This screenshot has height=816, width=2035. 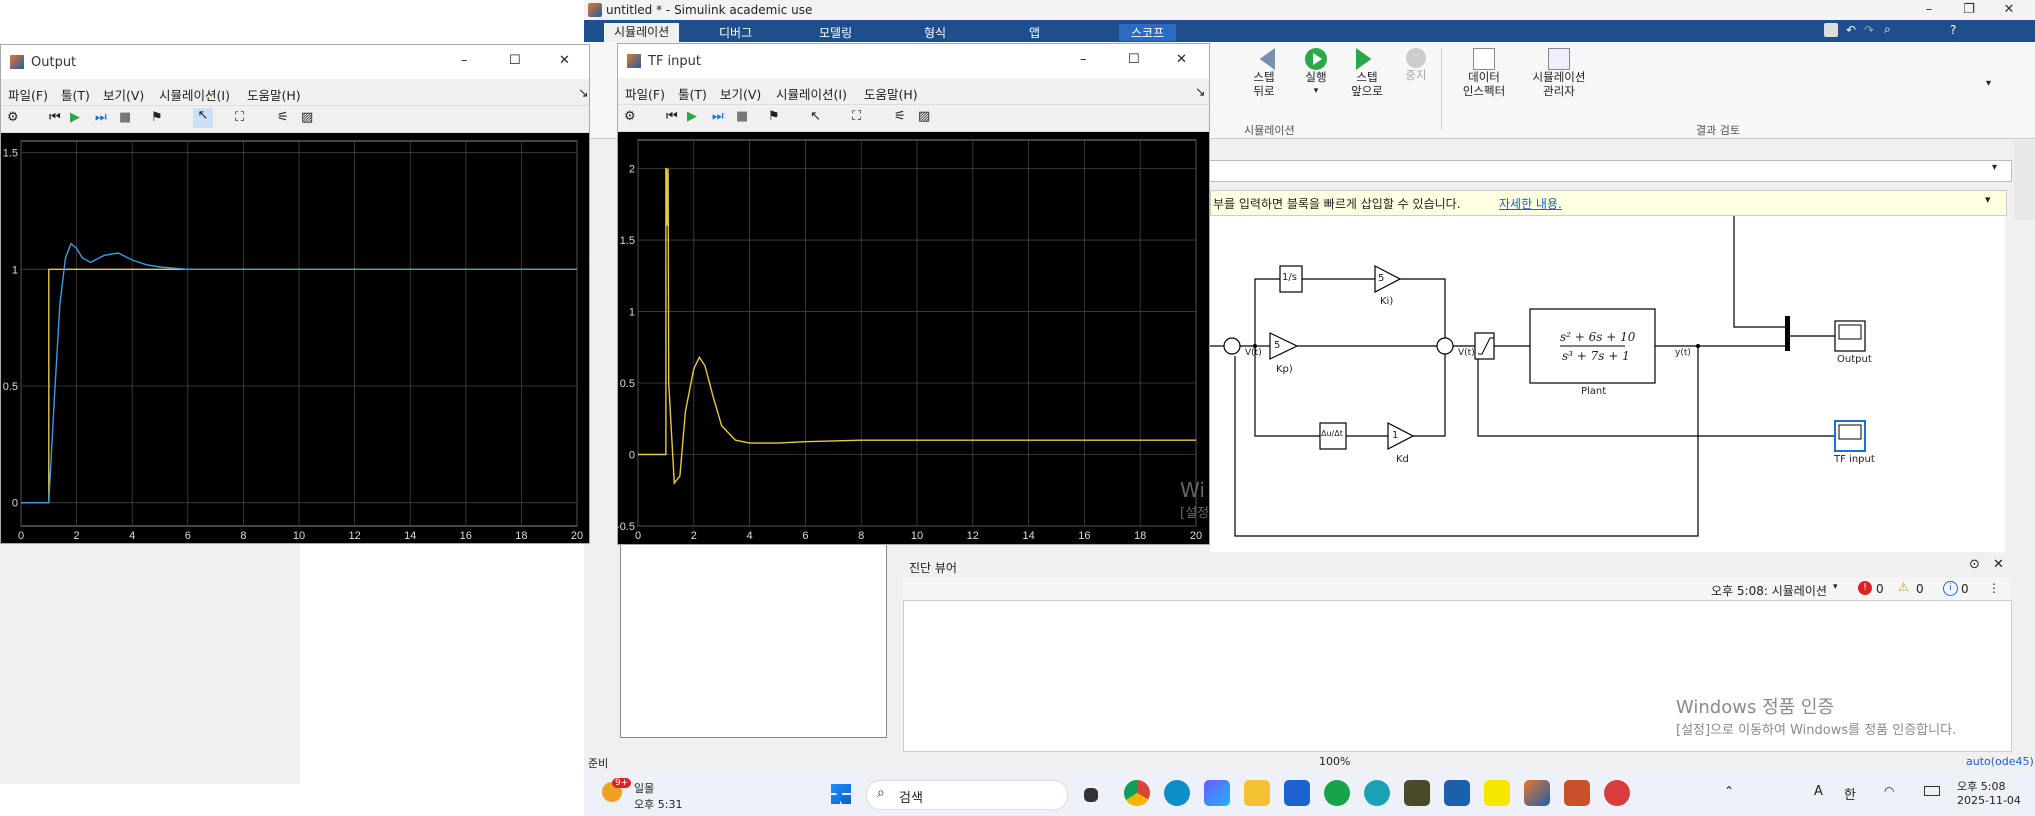 What do you see at coordinates (1137, 793) in the screenshot?
I see `chrome-icon` at bounding box center [1137, 793].